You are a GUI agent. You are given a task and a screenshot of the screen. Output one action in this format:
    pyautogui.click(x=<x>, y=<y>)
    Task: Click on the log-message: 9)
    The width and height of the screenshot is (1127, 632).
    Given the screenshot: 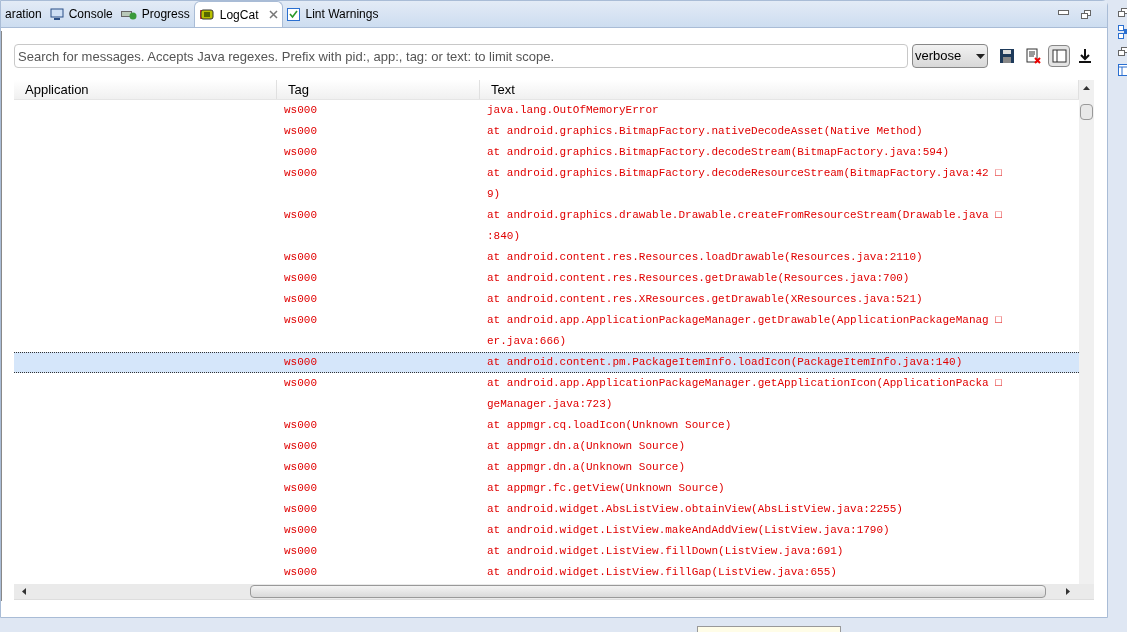 What is the action you would take?
    pyautogui.click(x=494, y=194)
    